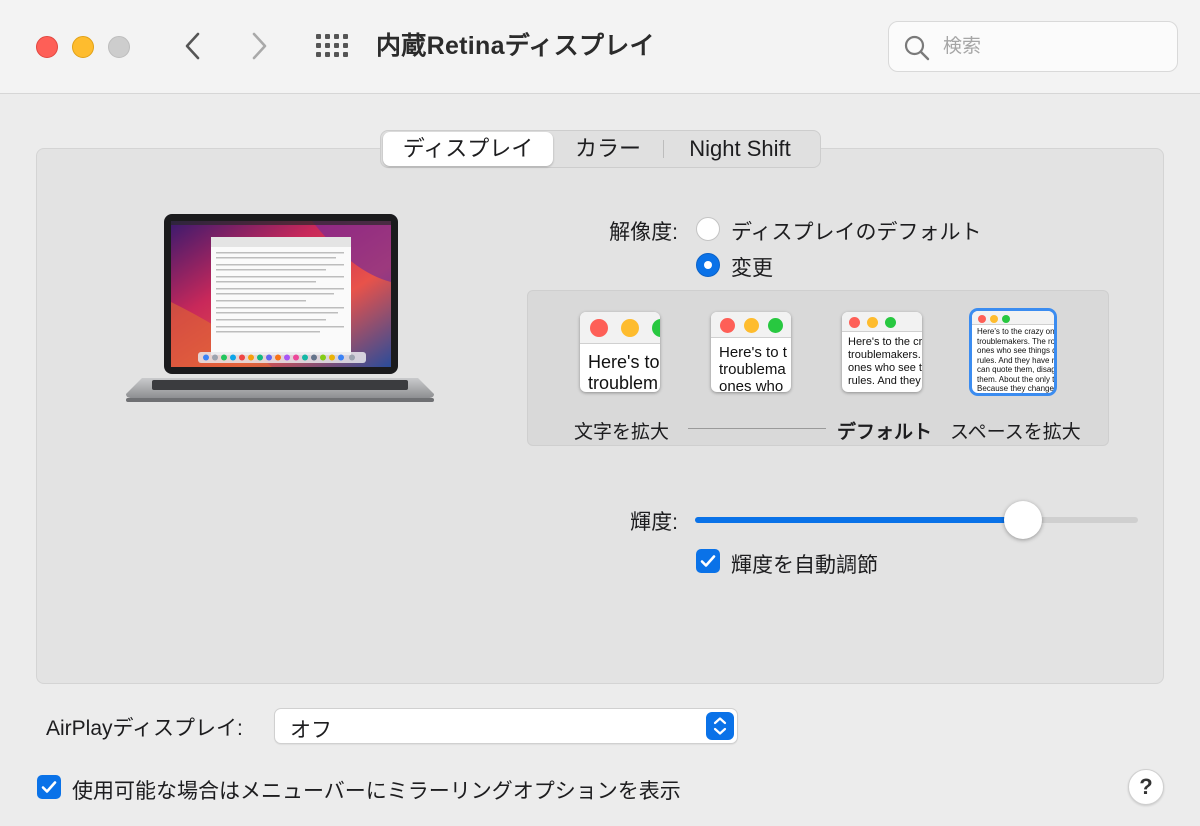 The height and width of the screenshot is (826, 1200). Describe the element at coordinates (884, 381) in the screenshot. I see `thumb-text-line: rules. And they` at that location.